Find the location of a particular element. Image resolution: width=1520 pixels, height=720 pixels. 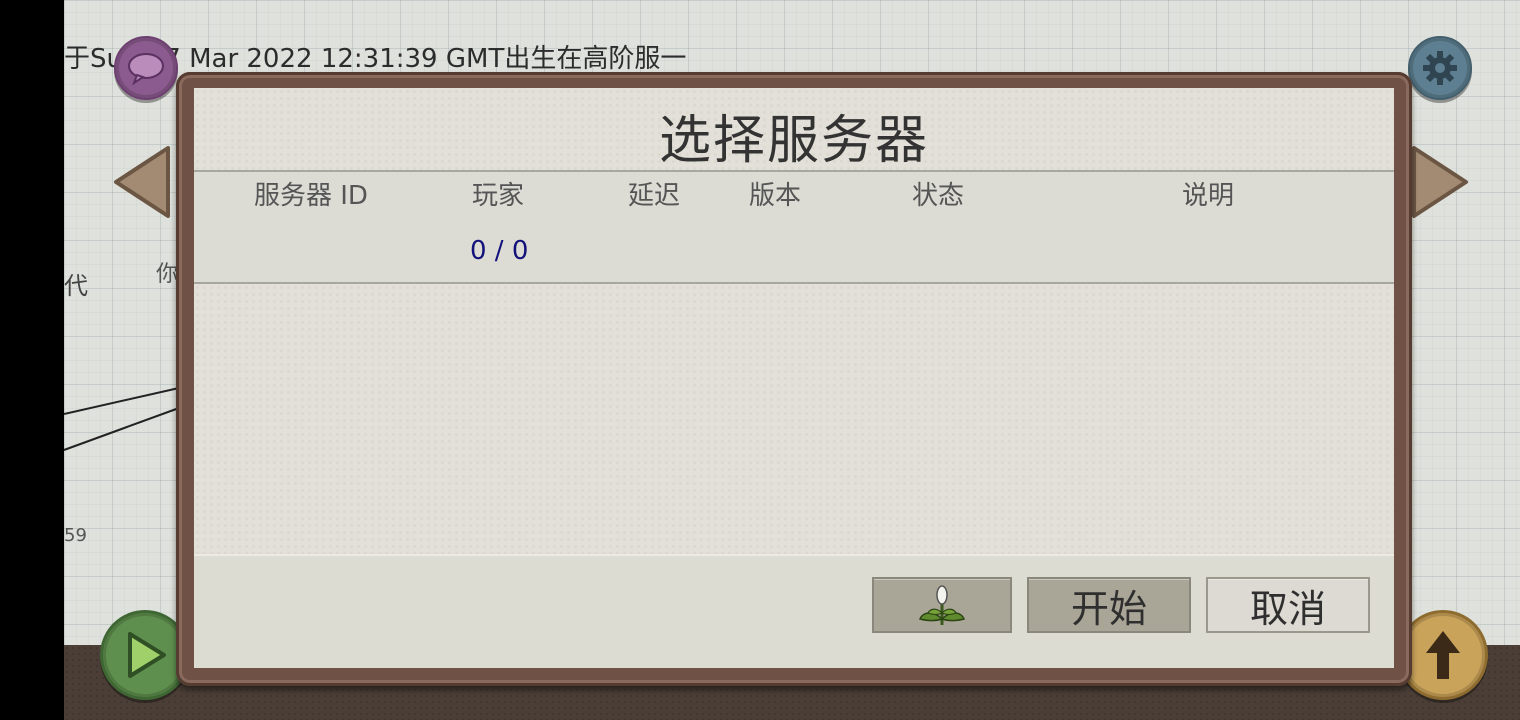

column-status: 状态 is located at coordinates (938, 196).